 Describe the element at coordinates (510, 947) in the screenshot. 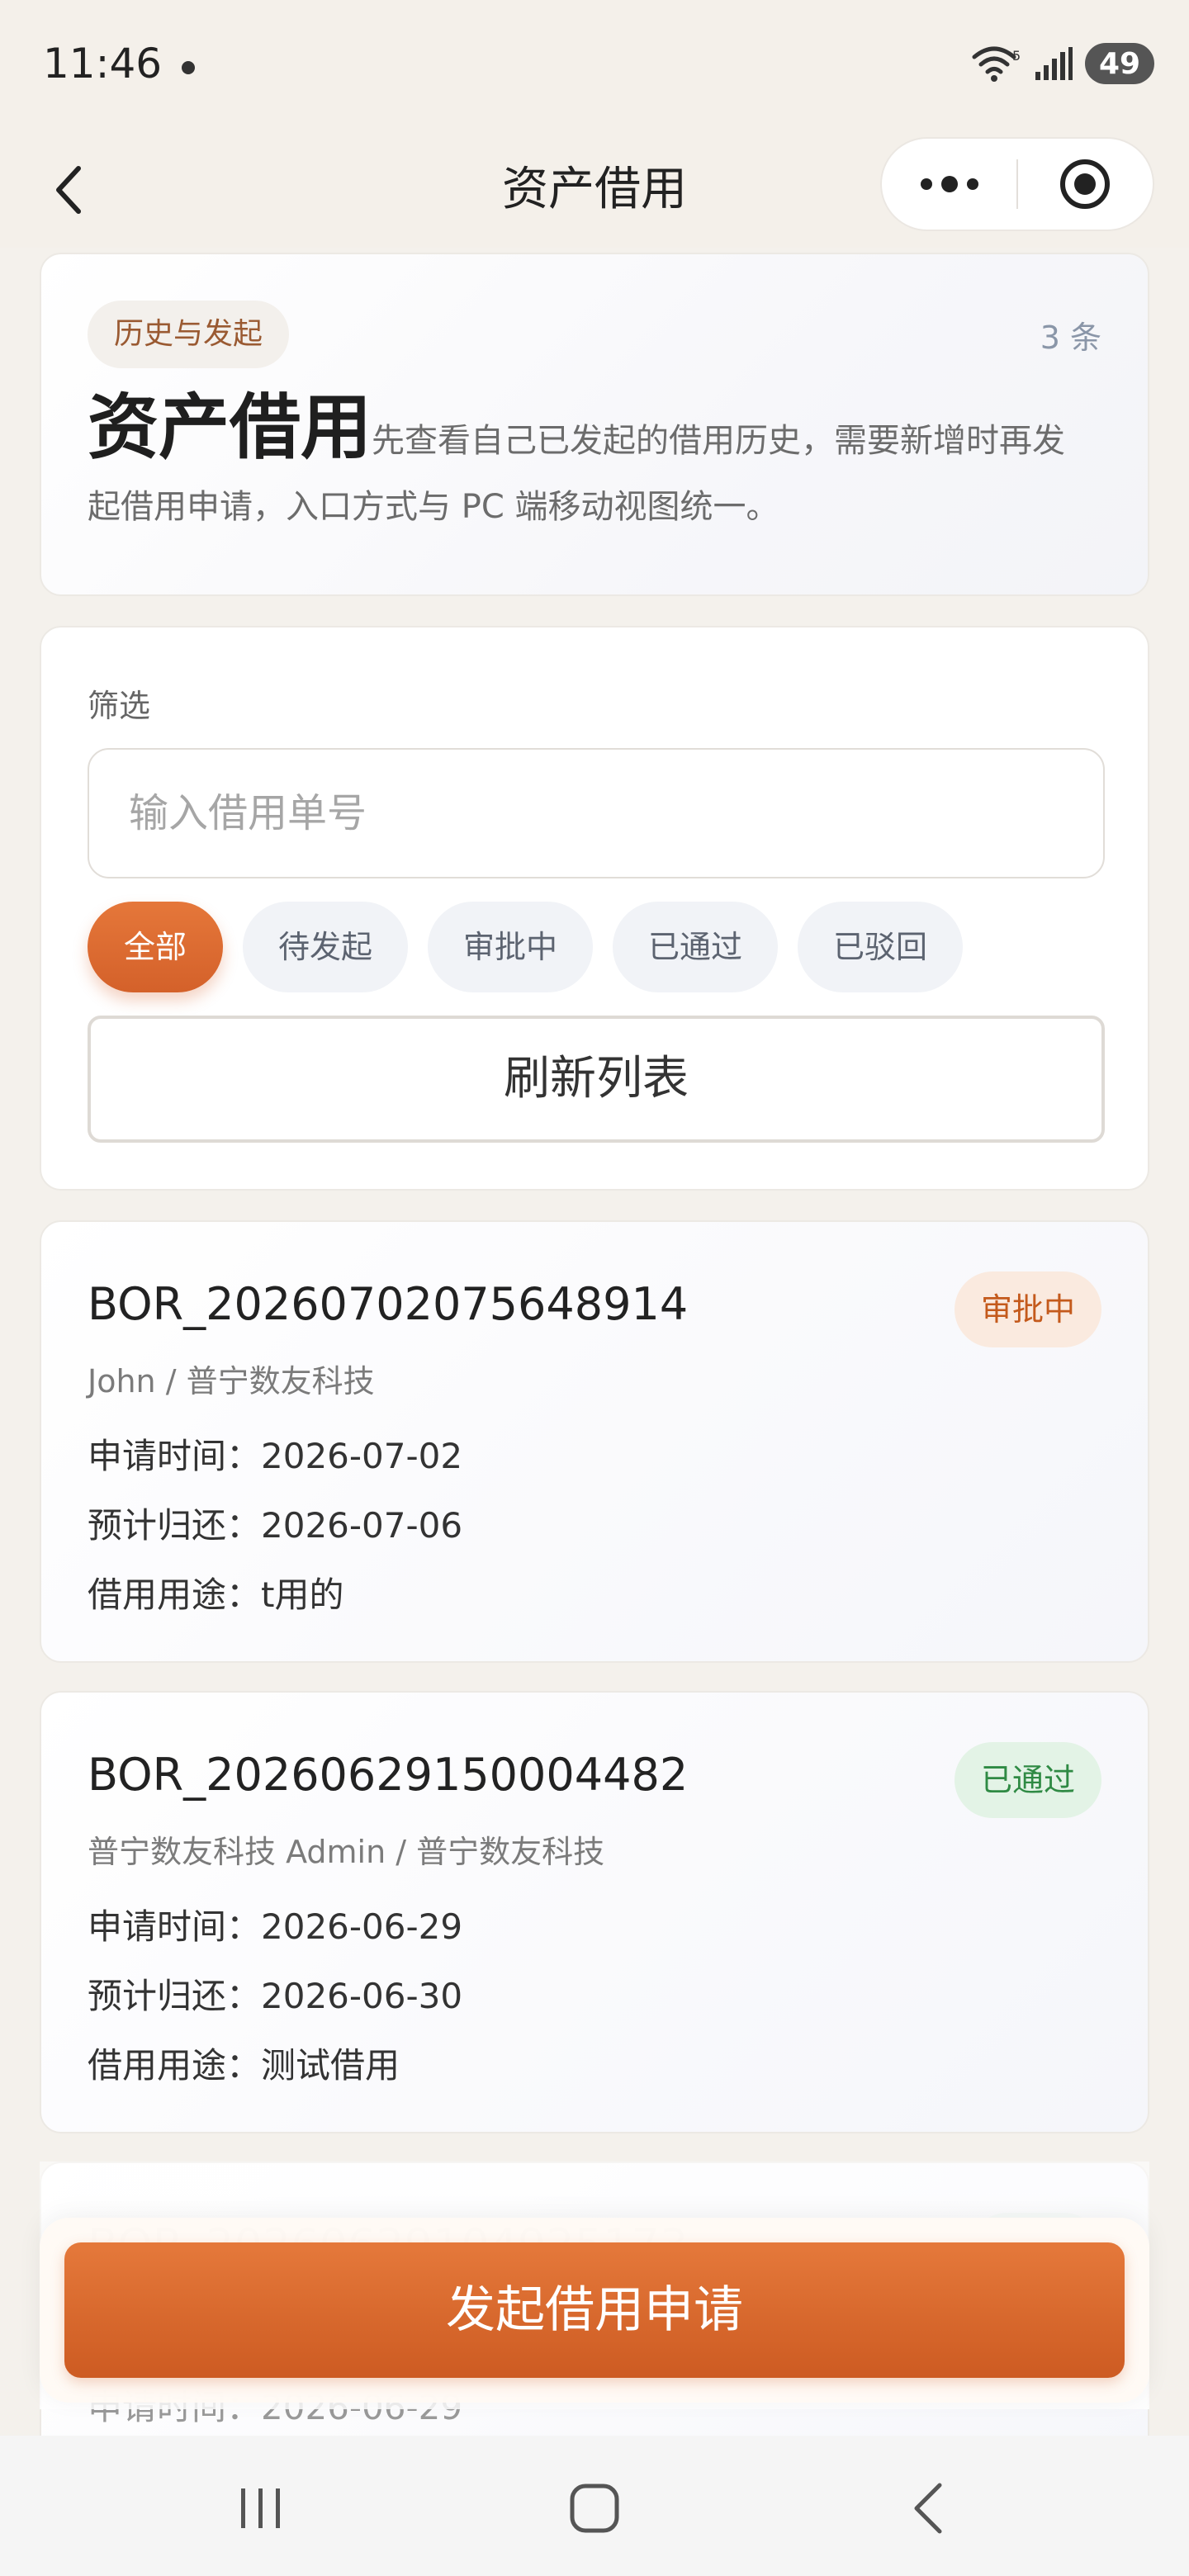

I see `chip-in-approval: 审批中` at that location.